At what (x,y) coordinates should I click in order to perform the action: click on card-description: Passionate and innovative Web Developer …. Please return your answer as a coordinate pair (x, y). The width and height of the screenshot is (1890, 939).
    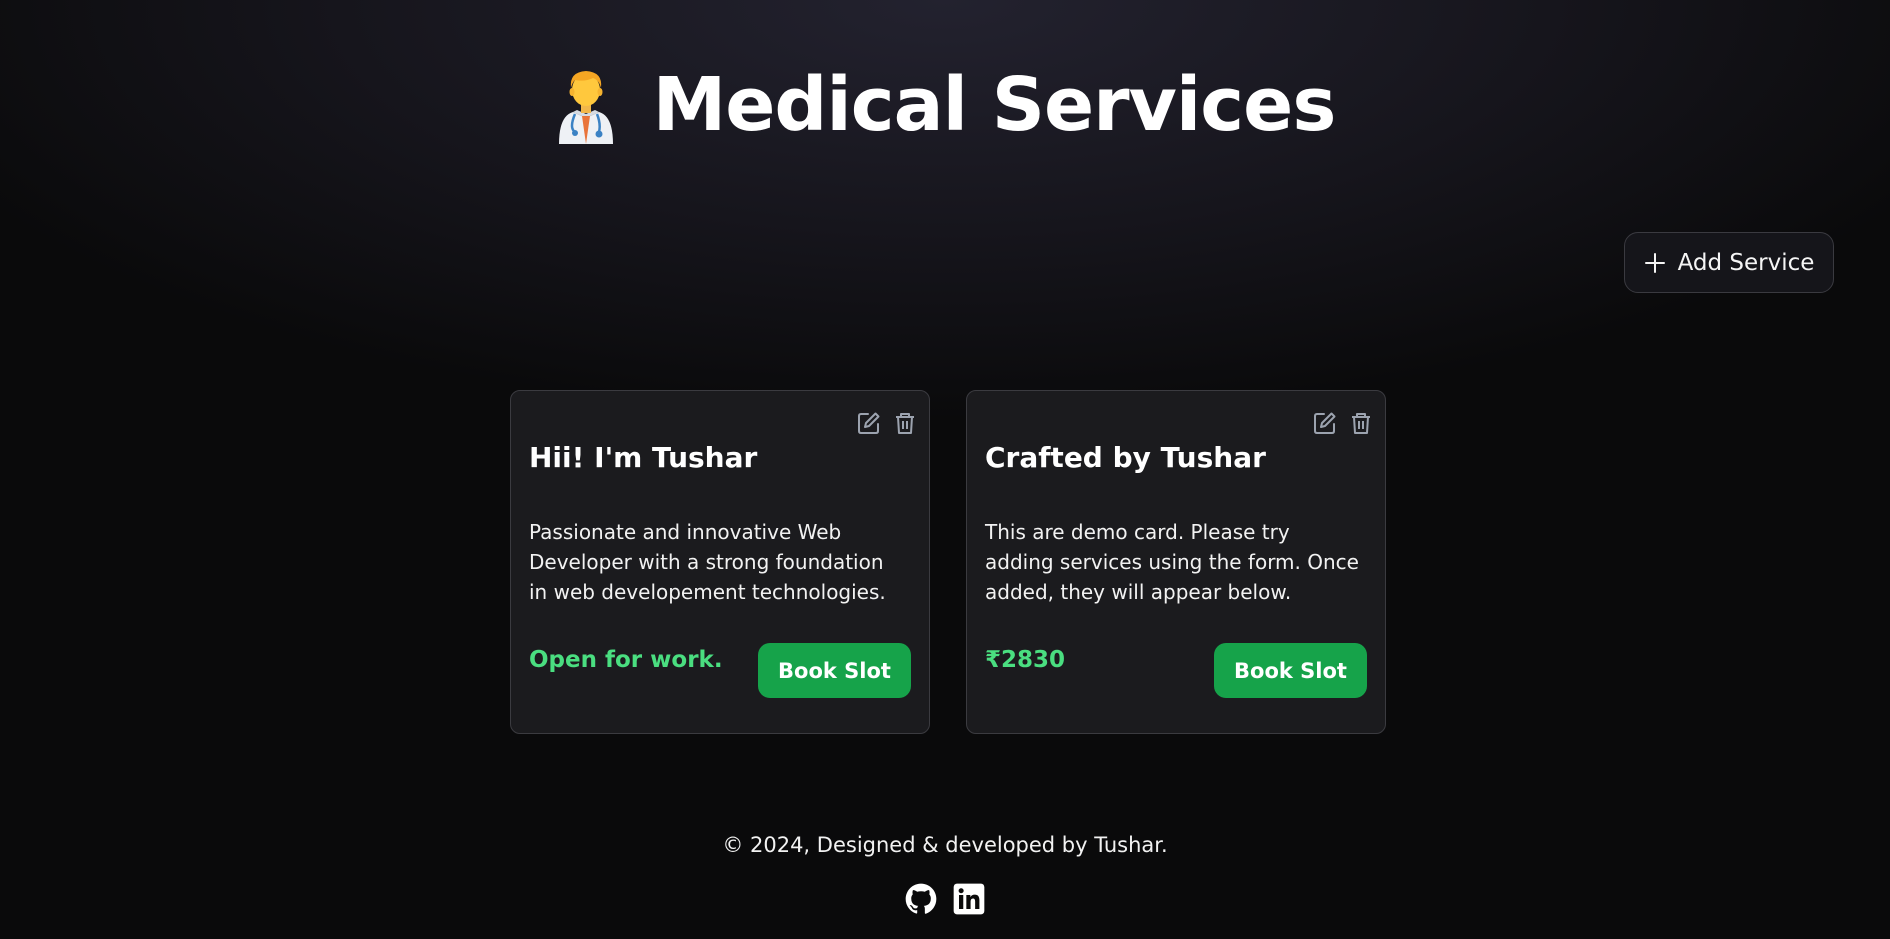
    Looking at the image, I should click on (707, 562).